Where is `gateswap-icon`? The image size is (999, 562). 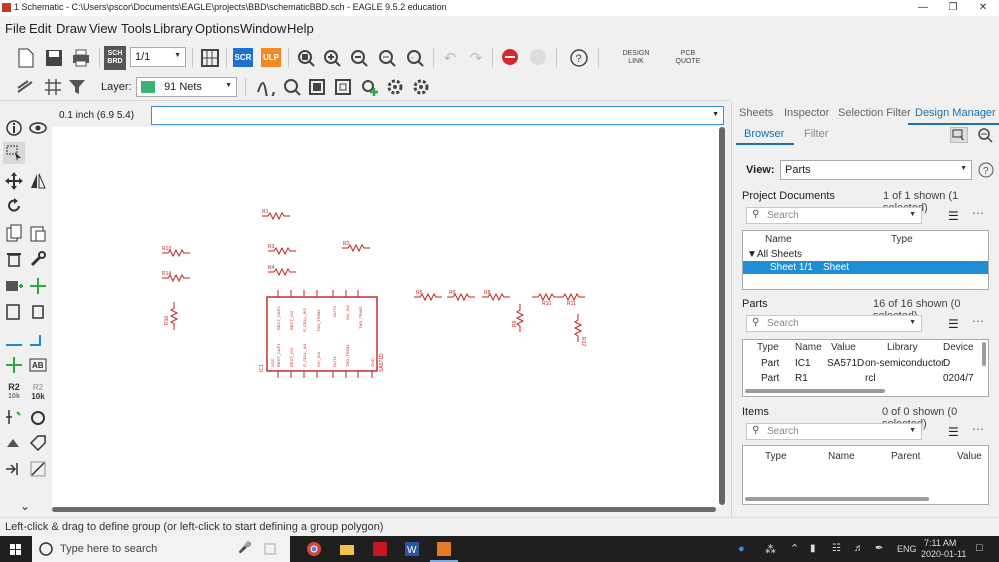 gateswap-icon is located at coordinates (14, 469).